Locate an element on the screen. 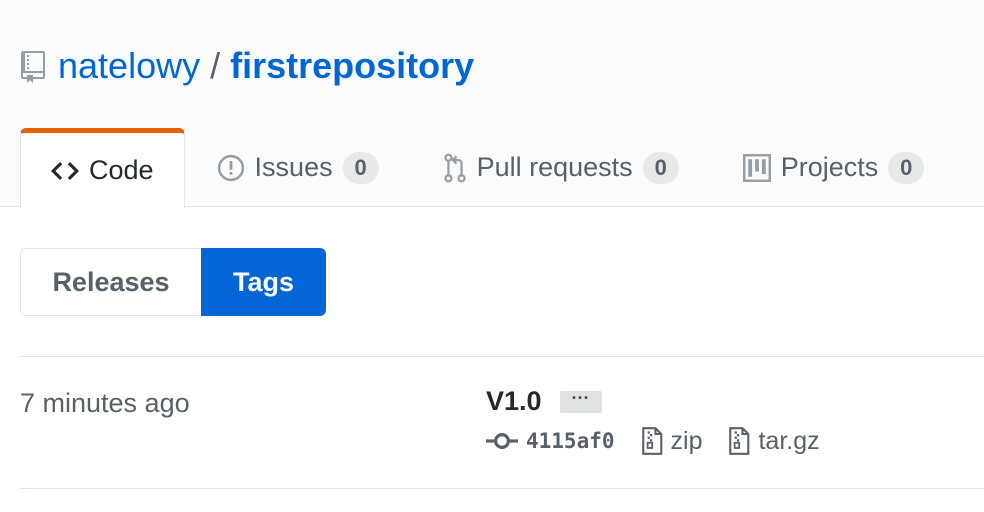  tag-message-expander-button: ··· is located at coordinates (580, 401).